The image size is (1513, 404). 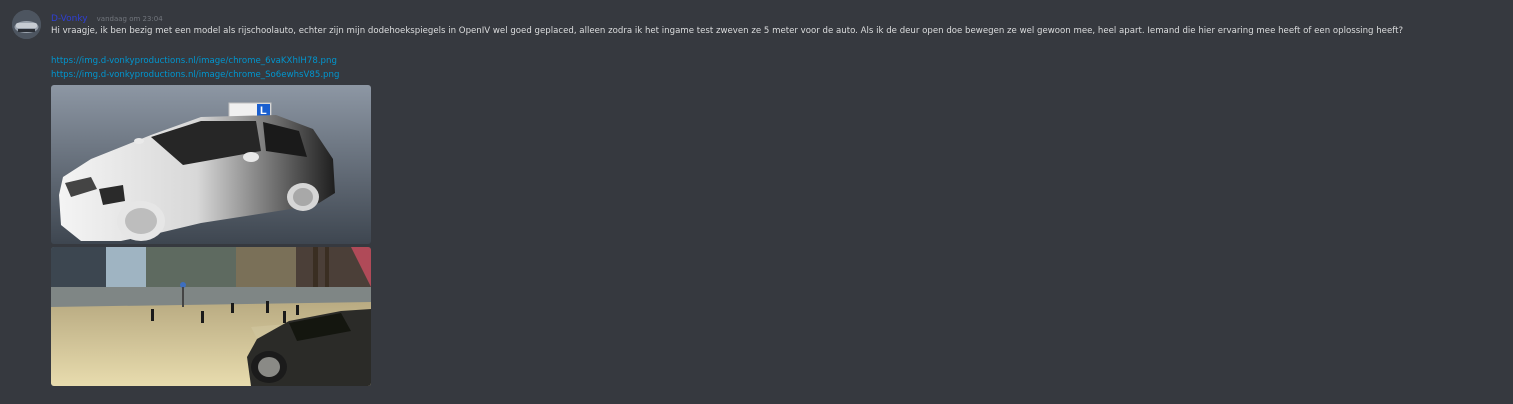 What do you see at coordinates (263, 111) in the screenshot?
I see `roof-sign-label: L` at bounding box center [263, 111].